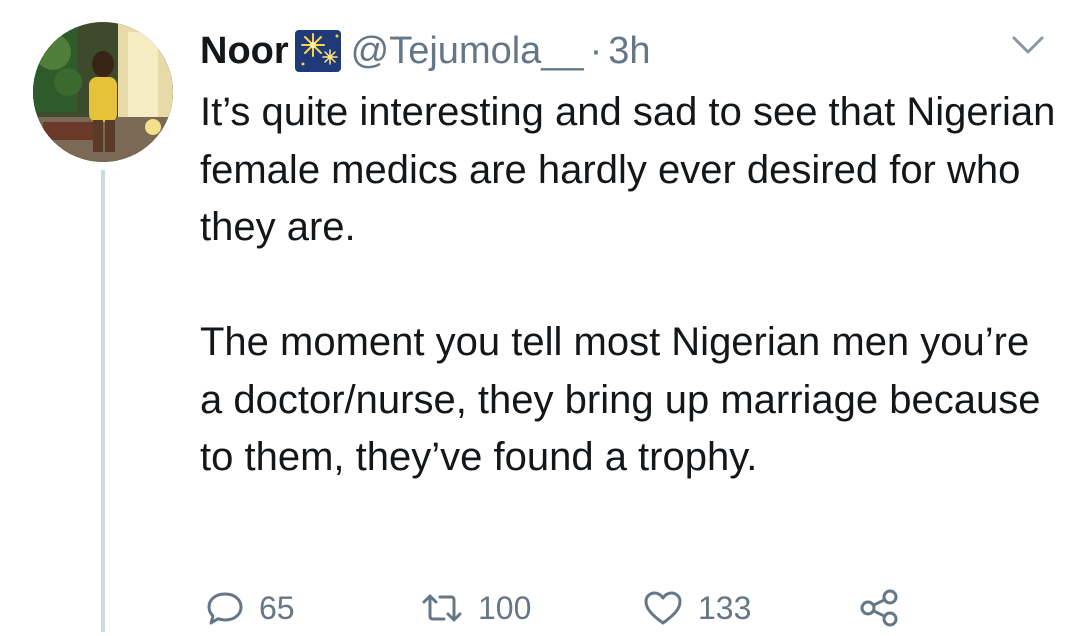  What do you see at coordinates (467, 51) in the screenshot?
I see `author-handle: @Tejumola__` at bounding box center [467, 51].